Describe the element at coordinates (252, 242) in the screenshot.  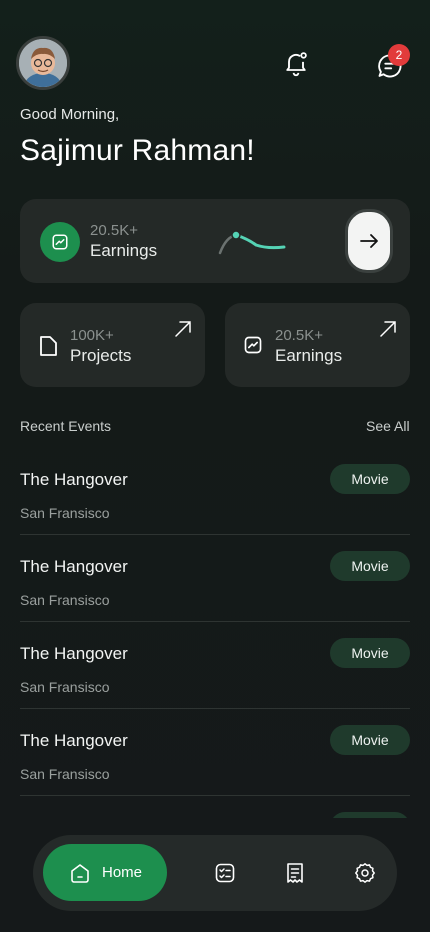
I see `sparkline-chart` at that location.